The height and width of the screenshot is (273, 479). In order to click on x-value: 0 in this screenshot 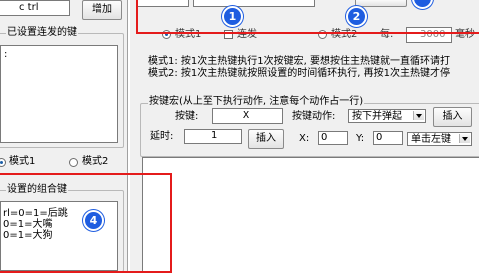, I will do `click(324, 137)`.